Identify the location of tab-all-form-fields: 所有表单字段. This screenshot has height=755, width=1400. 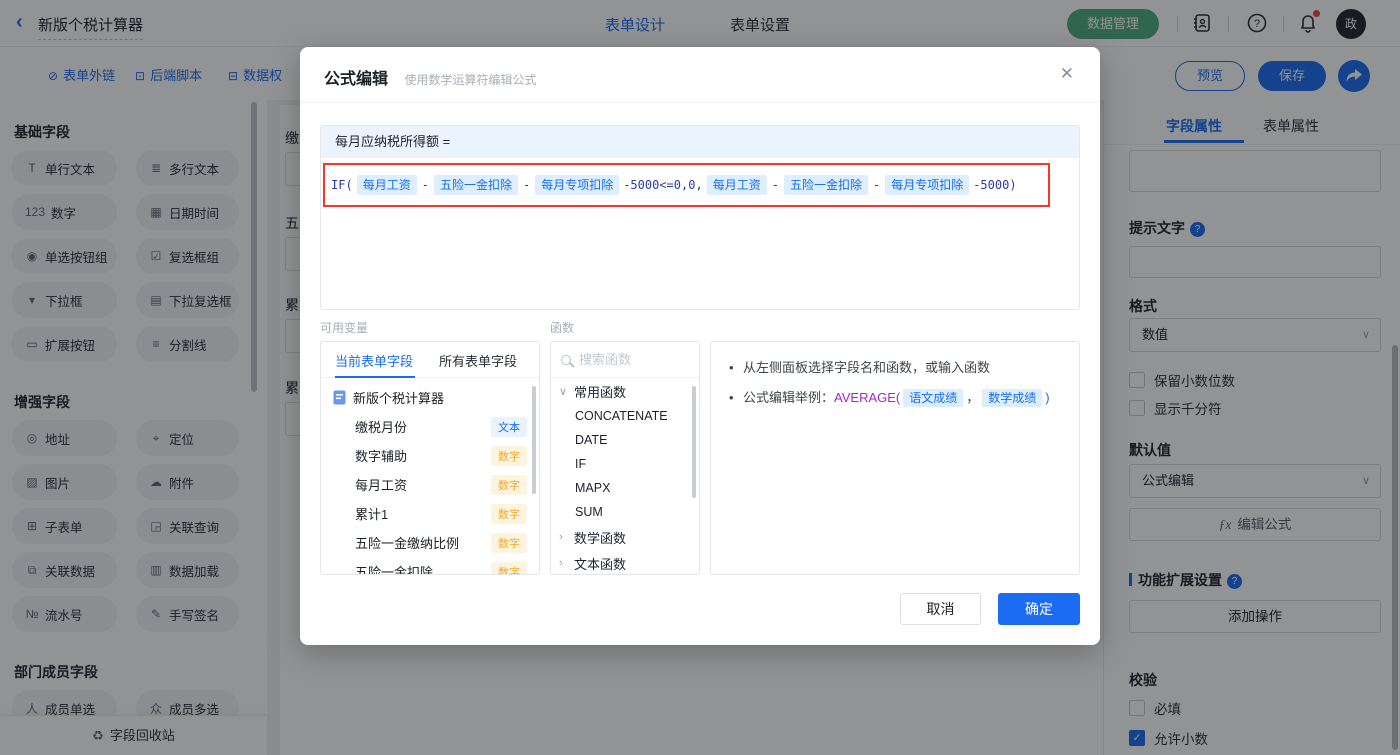
(478, 360).